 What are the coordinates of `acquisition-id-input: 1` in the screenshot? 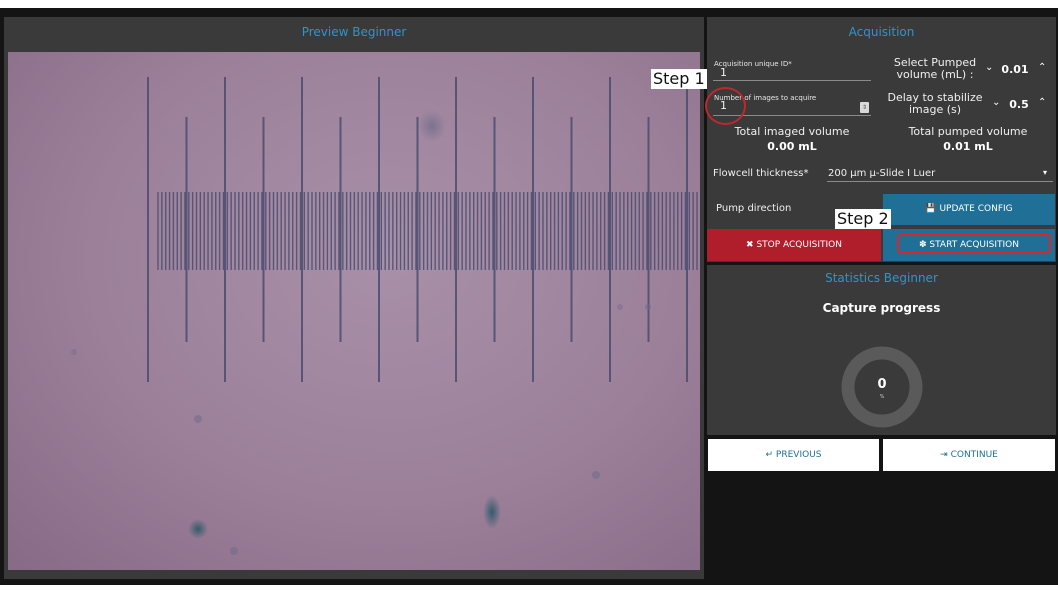 It's located at (723, 72).